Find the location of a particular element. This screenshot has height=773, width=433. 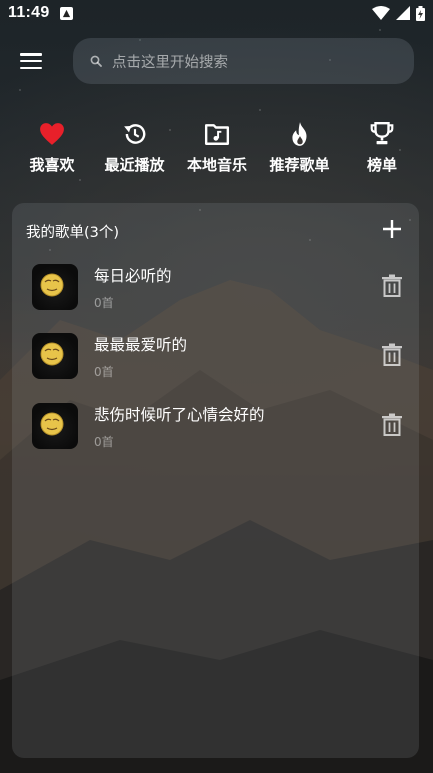

history-icon is located at coordinates (134, 134).